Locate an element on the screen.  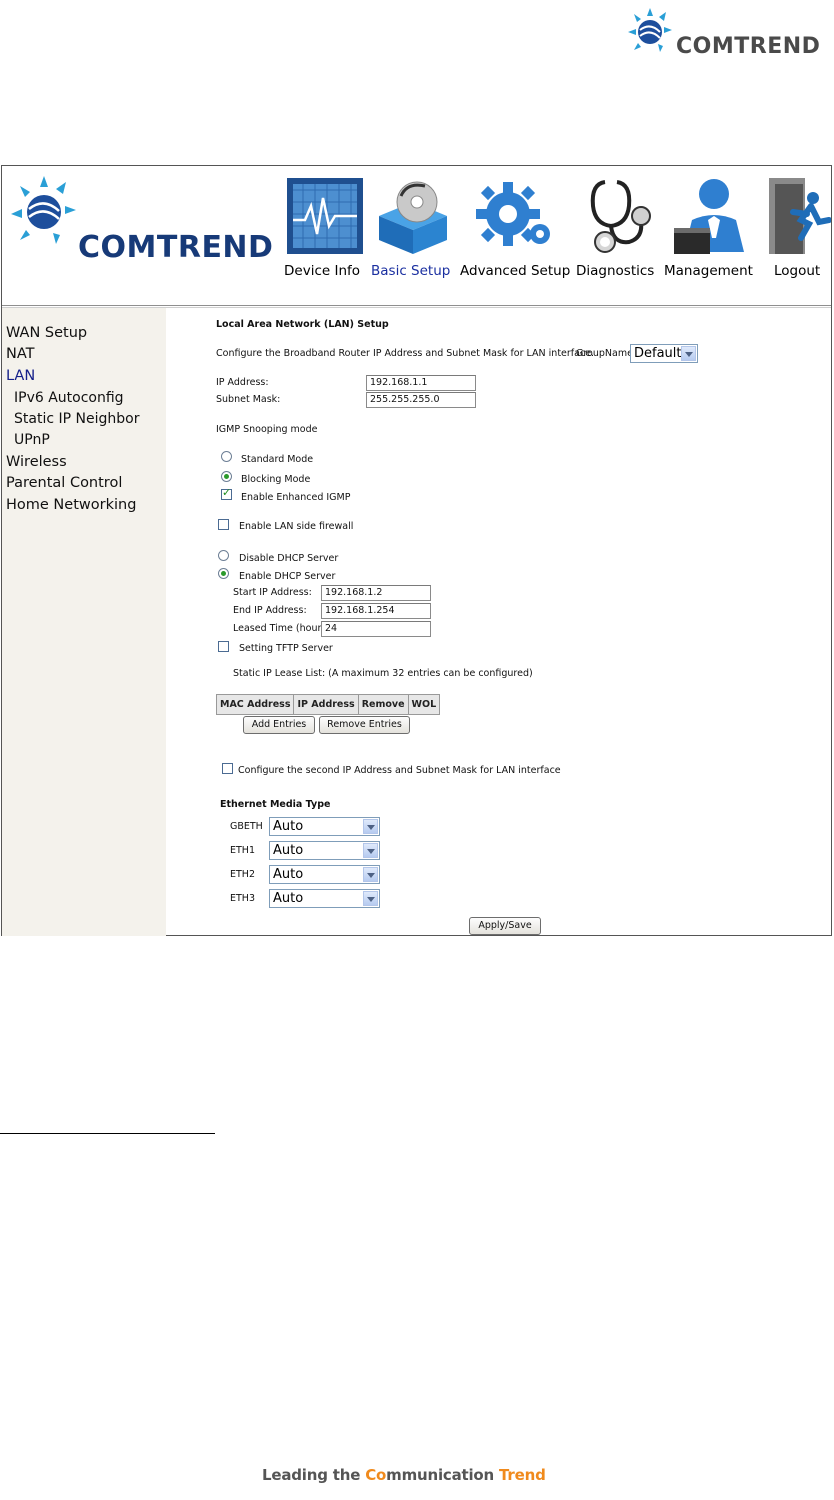
sidebar-item-lan: LAN is located at coordinates (20, 376).